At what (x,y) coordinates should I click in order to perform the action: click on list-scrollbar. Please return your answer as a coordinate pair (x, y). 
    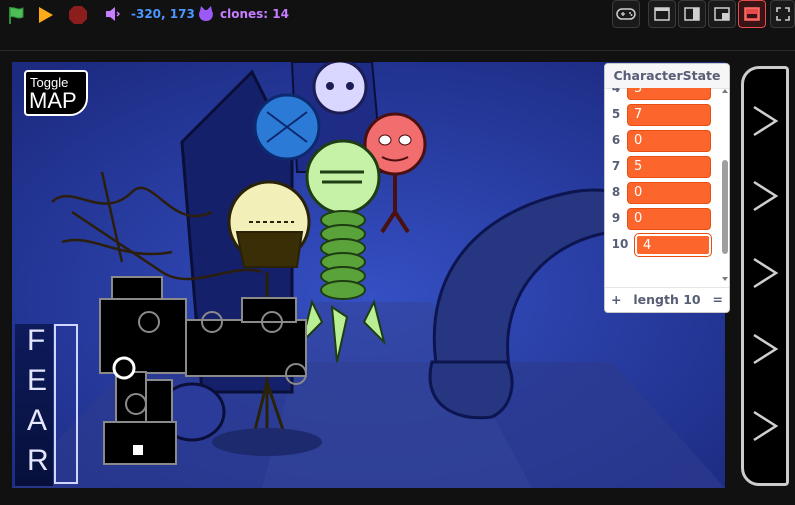
    Looking at the image, I should click on (724, 188).